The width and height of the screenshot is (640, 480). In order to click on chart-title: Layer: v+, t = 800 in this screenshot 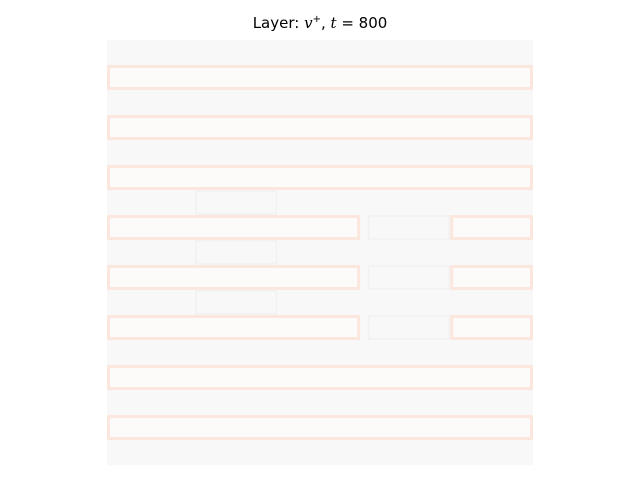, I will do `click(320, 23)`.